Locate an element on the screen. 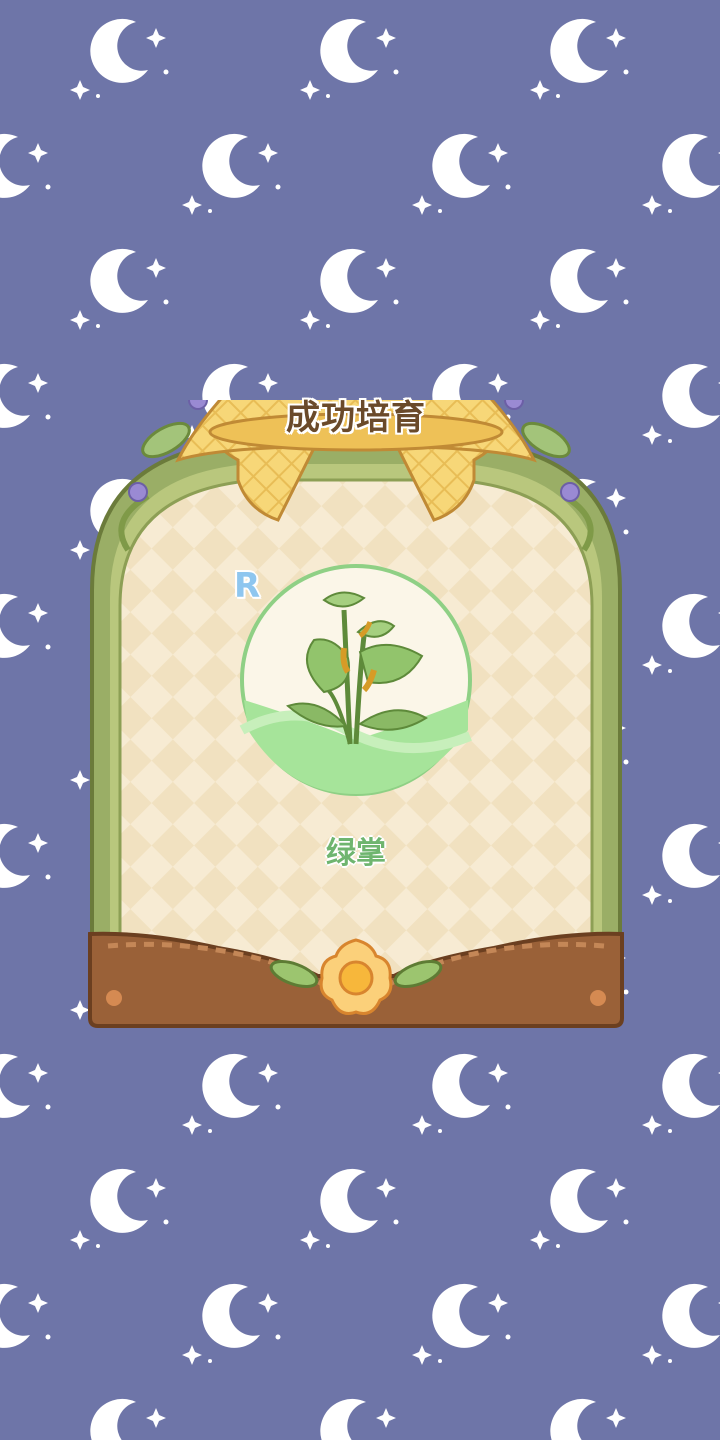 Image resolution: width=720 pixels, height=1440 pixels. dialog-title: 成功培育 is located at coordinates (356, 418).